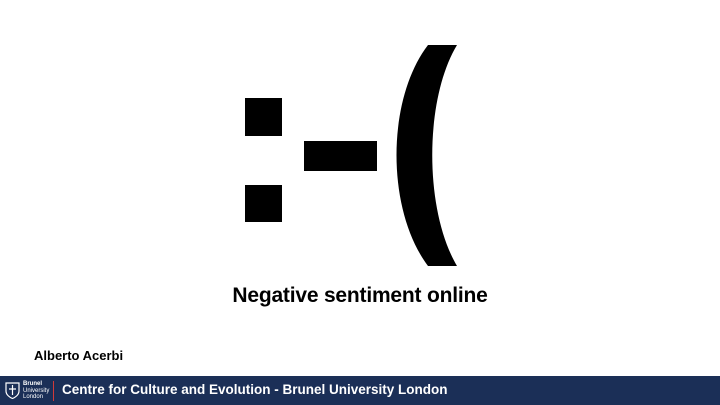  Describe the element at coordinates (12, 390) in the screenshot. I see `crest-icon` at that location.